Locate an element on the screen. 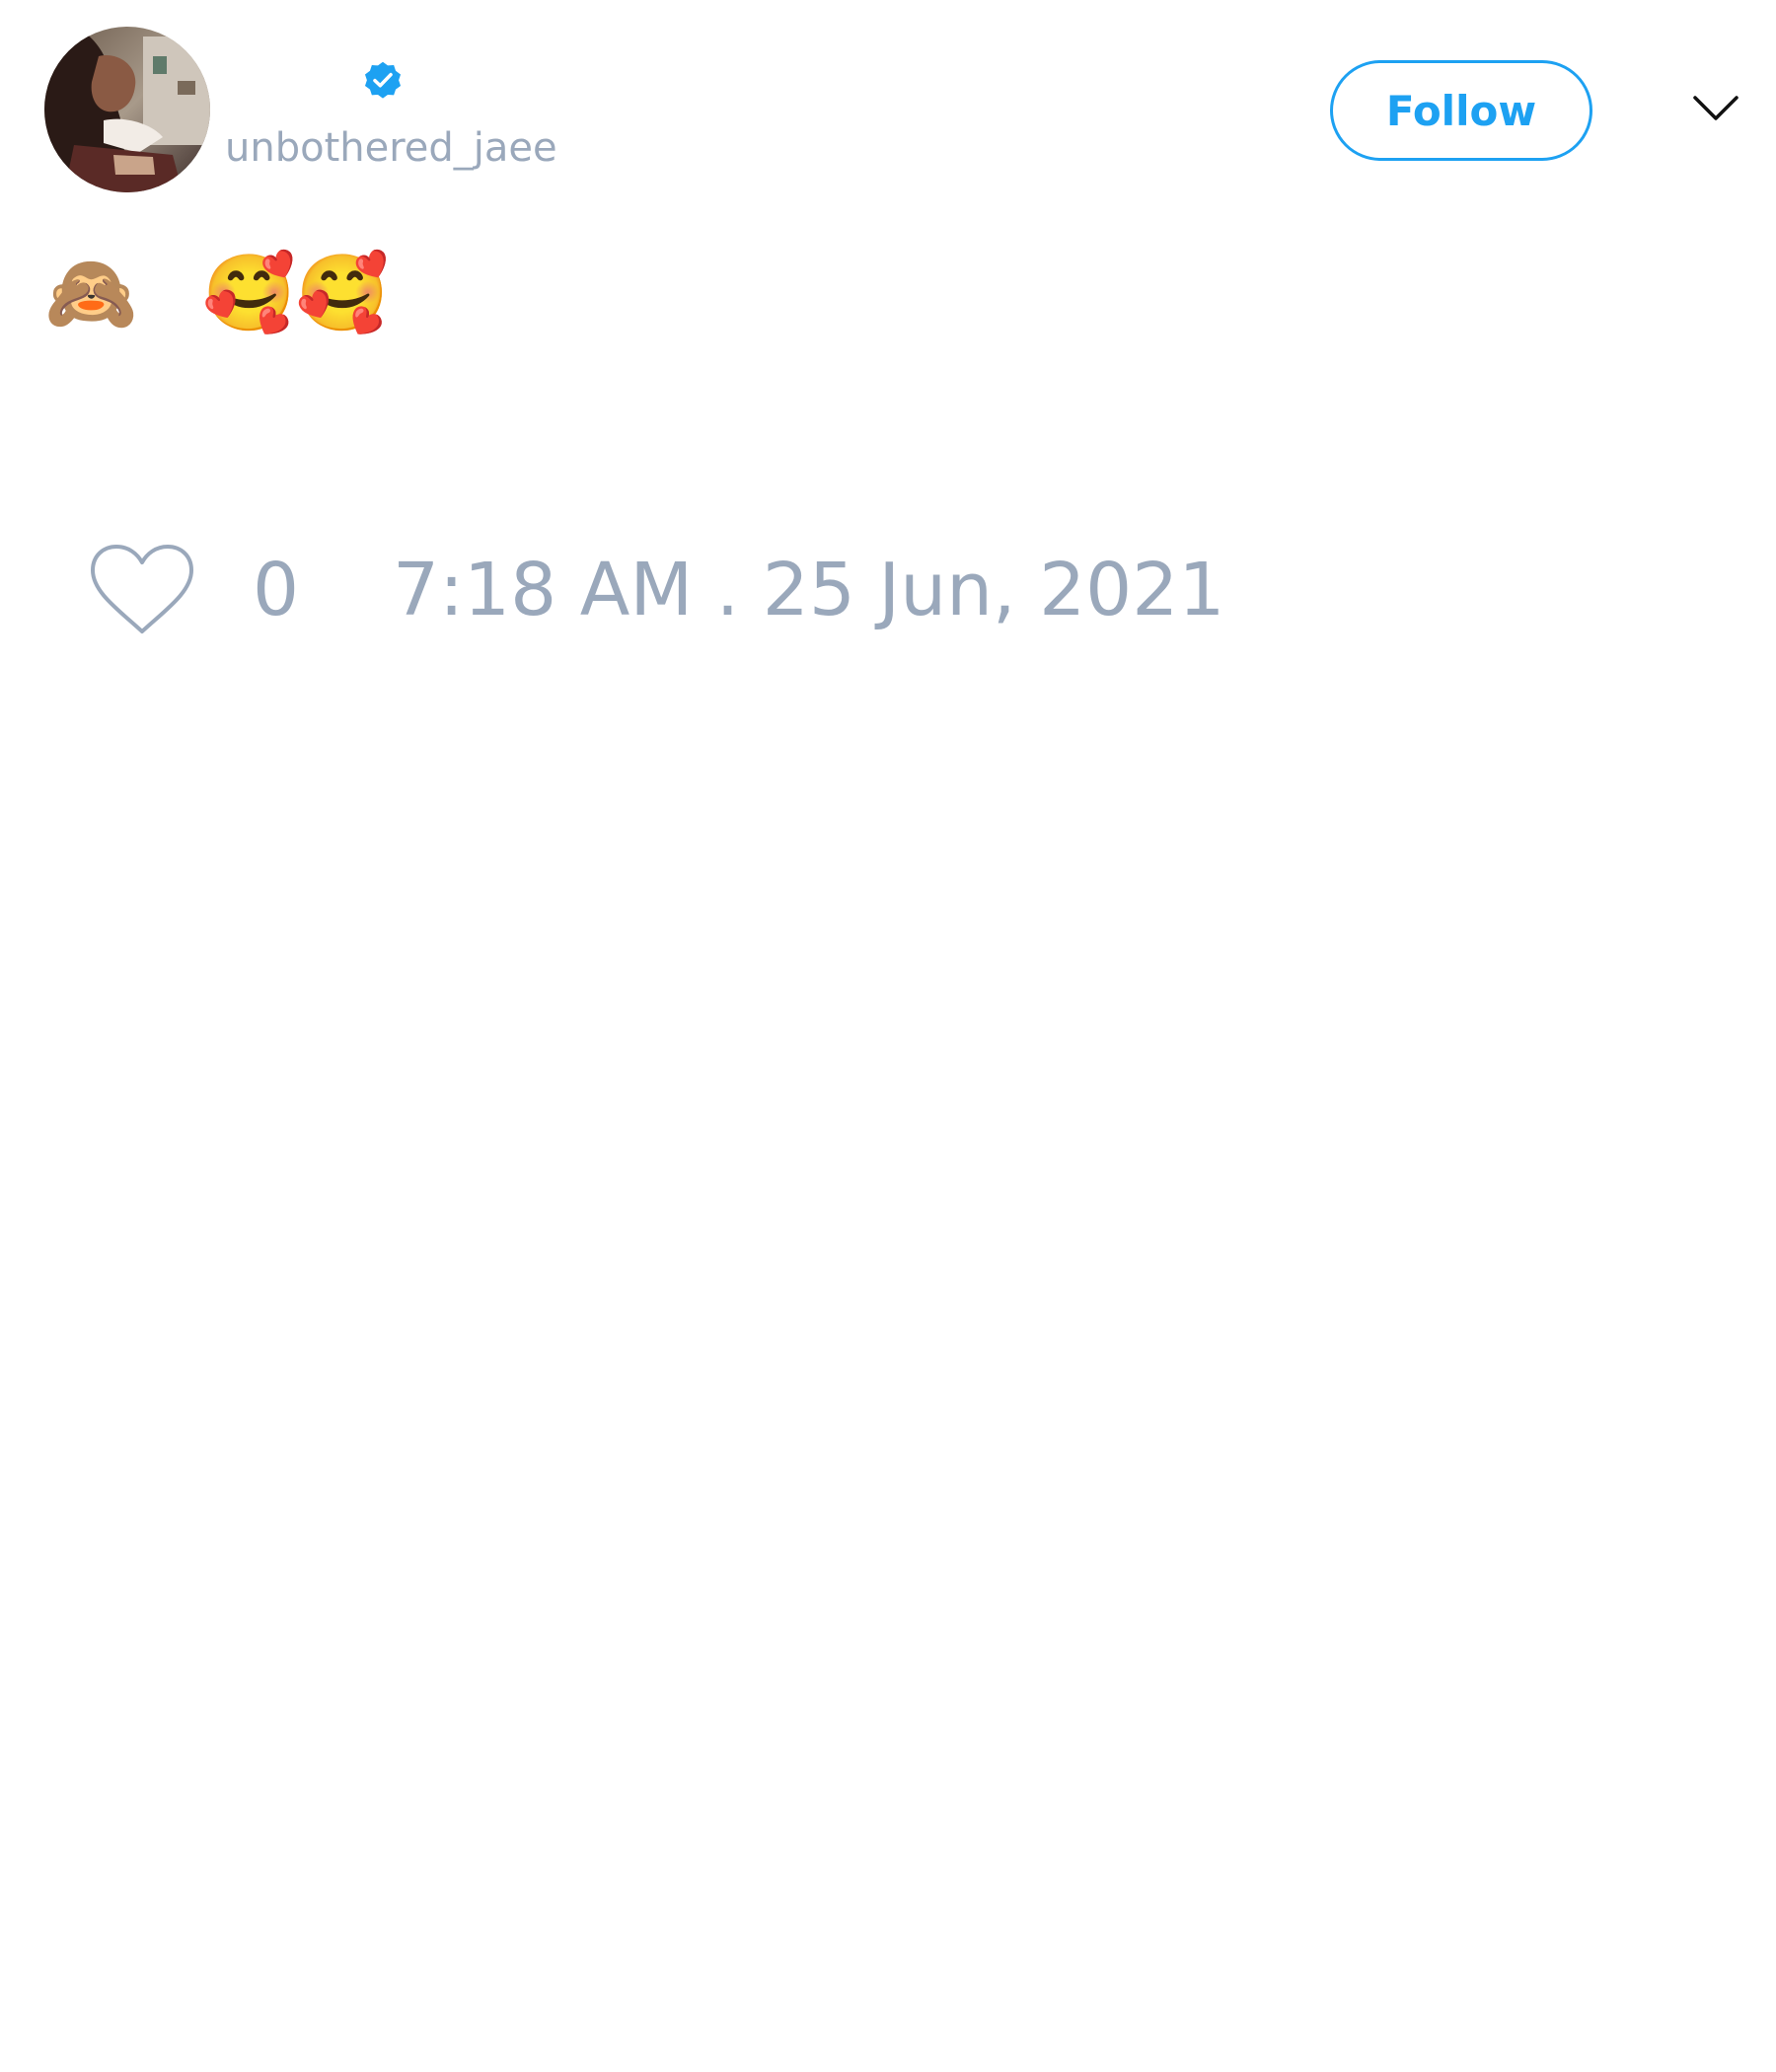  avatar-photo is located at coordinates (127, 110).